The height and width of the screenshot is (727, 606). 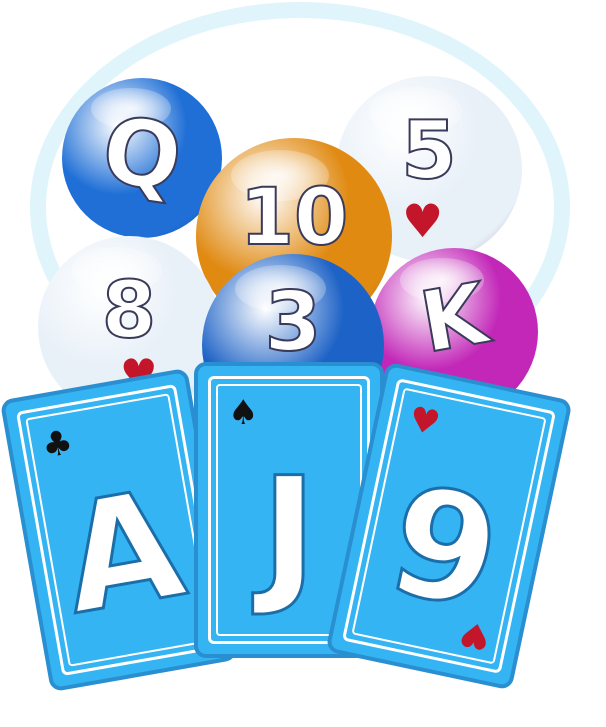 I want to click on ball-rank: 10, so click(x=294, y=218).